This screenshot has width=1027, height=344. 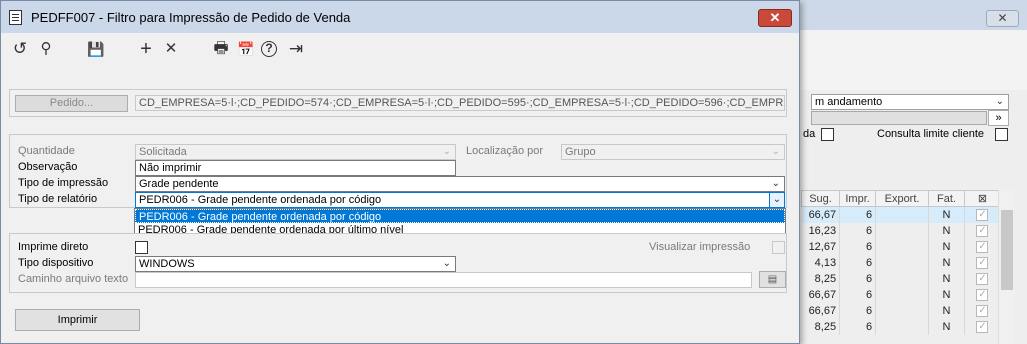 What do you see at coordinates (1007, 250) in the screenshot?
I see `scrollbar-thumb` at bounding box center [1007, 250].